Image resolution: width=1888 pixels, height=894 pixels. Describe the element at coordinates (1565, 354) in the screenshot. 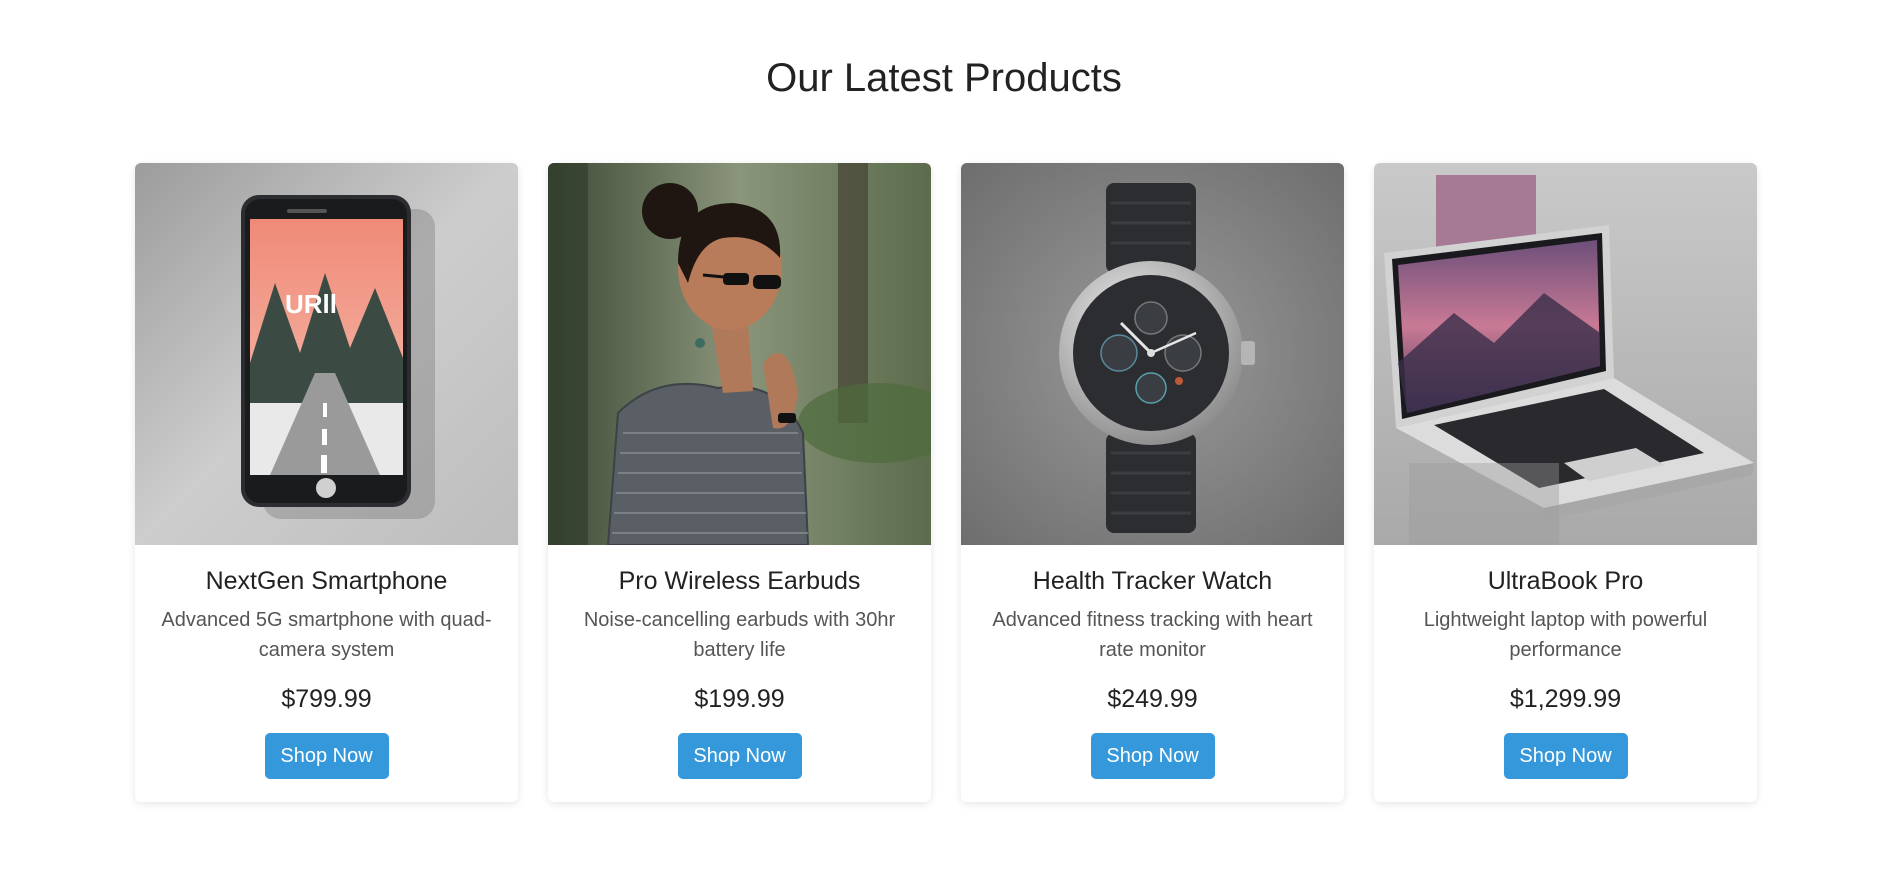

I see `laptop-image` at that location.